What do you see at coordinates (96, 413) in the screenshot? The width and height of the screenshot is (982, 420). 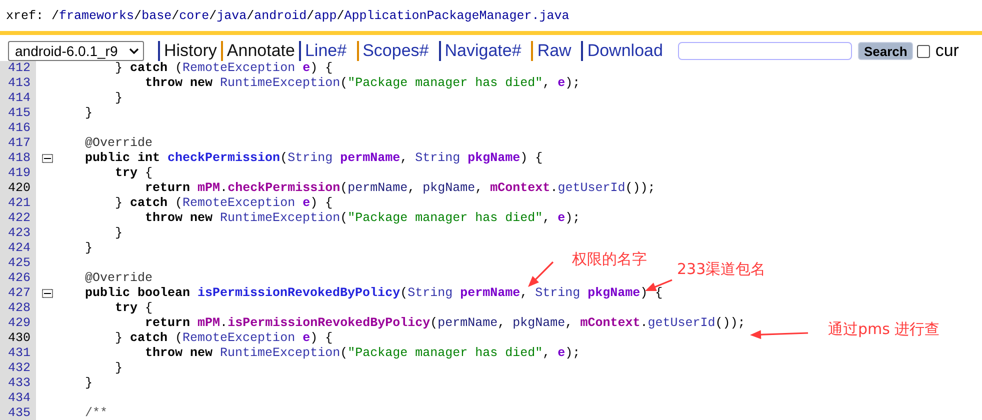 I see `code-line: /**` at bounding box center [96, 413].